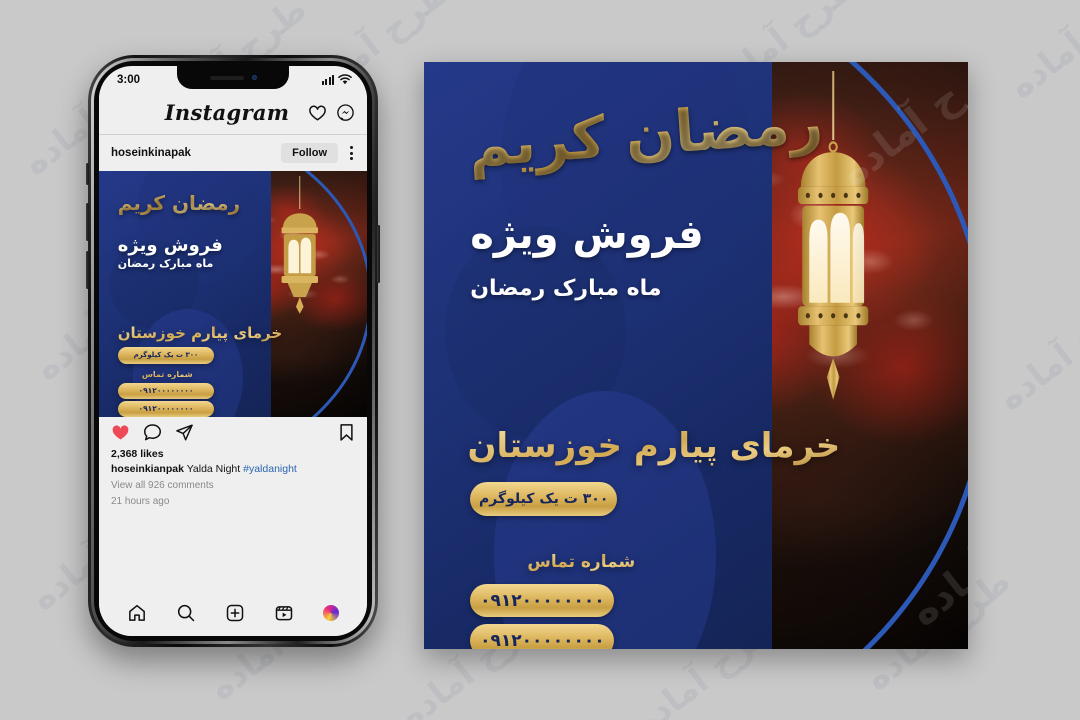 The height and width of the screenshot is (720, 1080). I want to click on profile-avatar-icon, so click(330, 613).